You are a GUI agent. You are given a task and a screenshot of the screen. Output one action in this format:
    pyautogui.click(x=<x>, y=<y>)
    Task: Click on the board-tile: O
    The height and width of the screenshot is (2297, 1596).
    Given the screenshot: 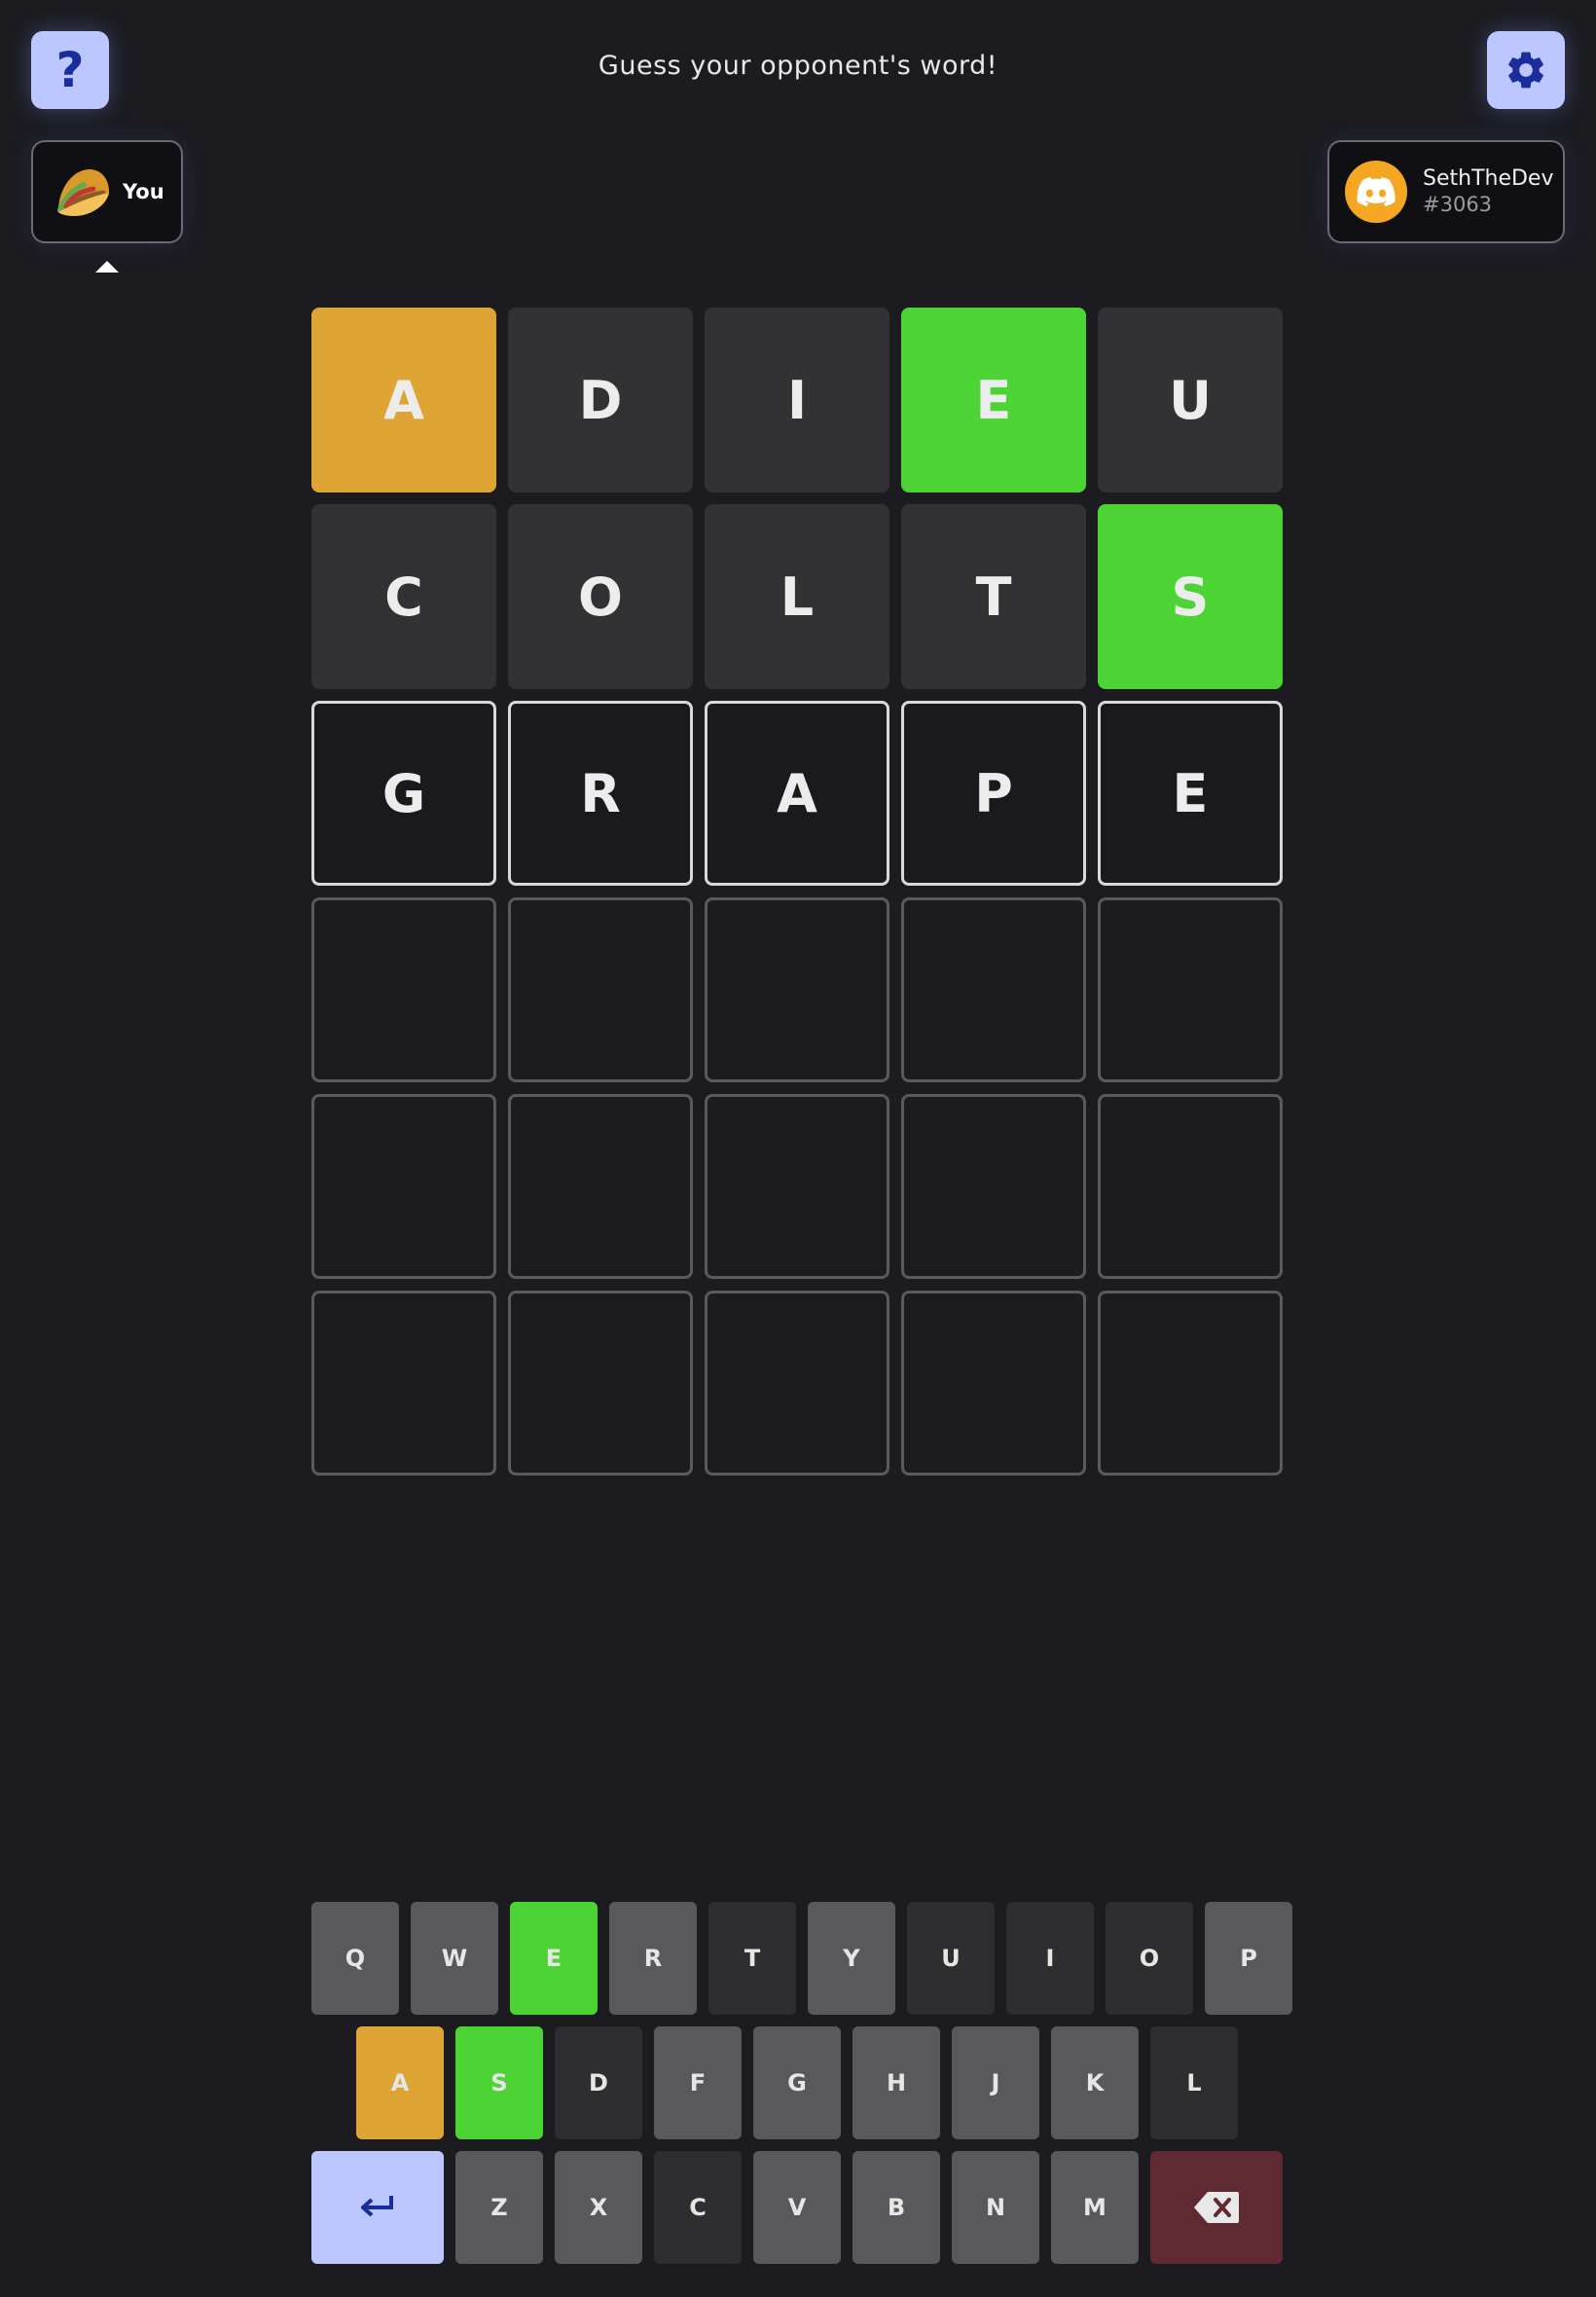 What is the action you would take?
    pyautogui.click(x=600, y=596)
    